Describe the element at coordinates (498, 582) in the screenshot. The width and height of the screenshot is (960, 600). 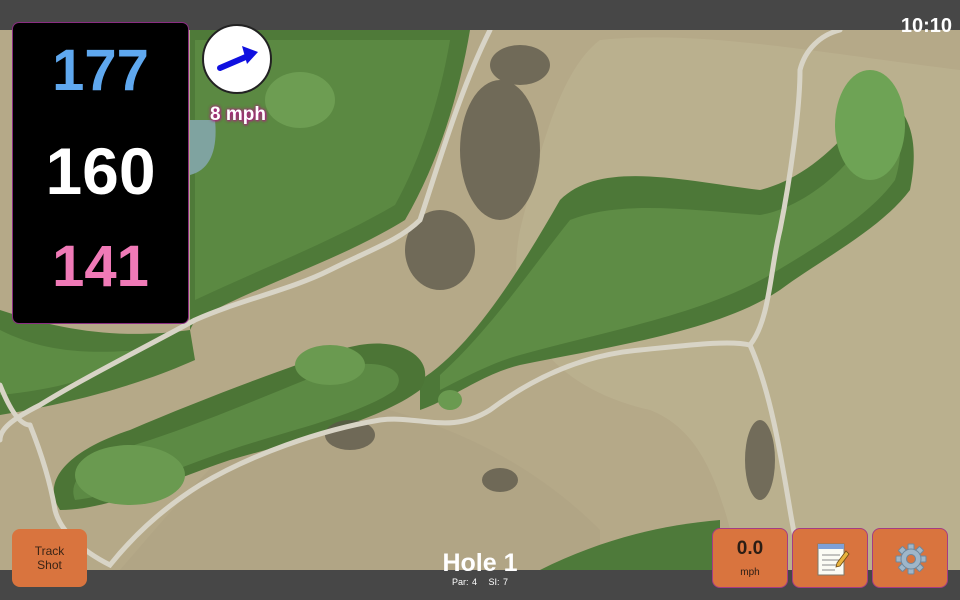
I see `hole-stroke-index: SI: 7` at that location.